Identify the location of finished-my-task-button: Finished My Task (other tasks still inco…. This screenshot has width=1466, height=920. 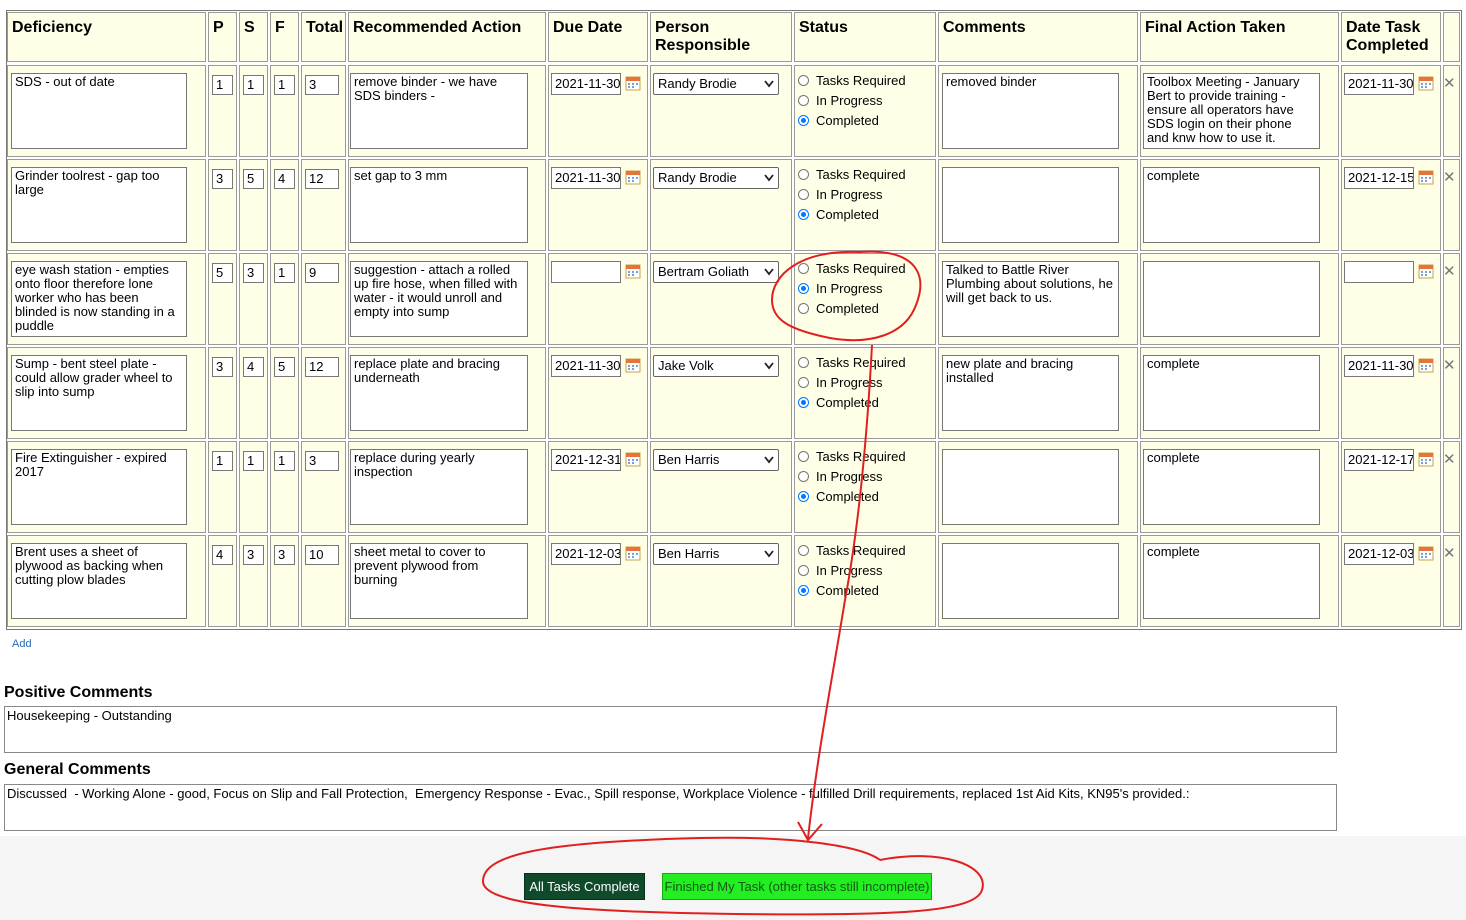
(797, 886).